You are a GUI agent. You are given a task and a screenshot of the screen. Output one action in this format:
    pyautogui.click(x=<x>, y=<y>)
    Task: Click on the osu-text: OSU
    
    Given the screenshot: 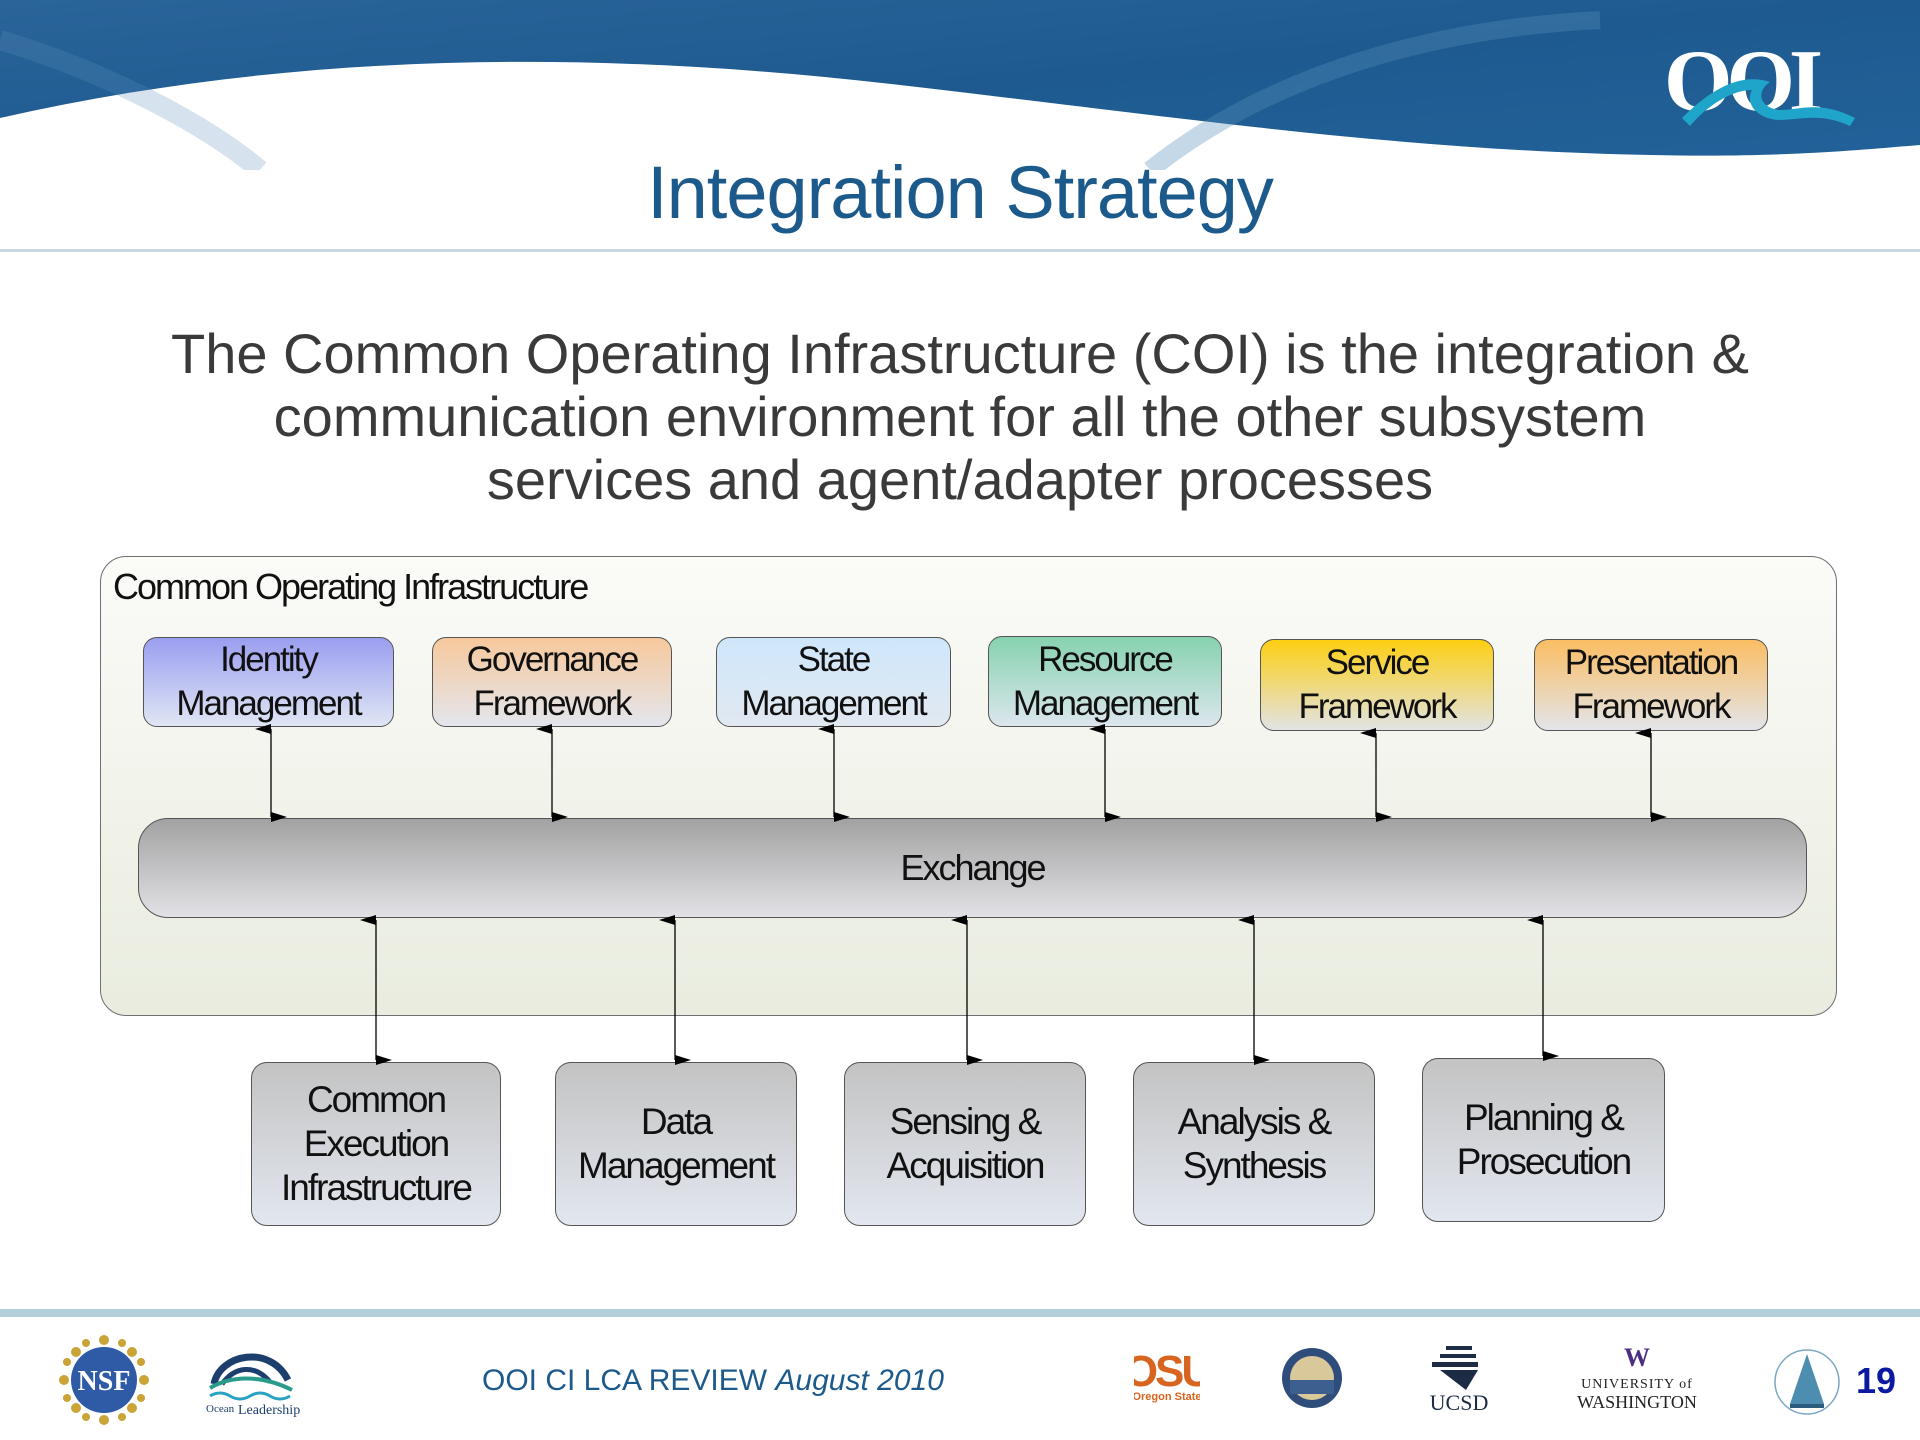 What is the action you would take?
    pyautogui.click(x=1167, y=1371)
    